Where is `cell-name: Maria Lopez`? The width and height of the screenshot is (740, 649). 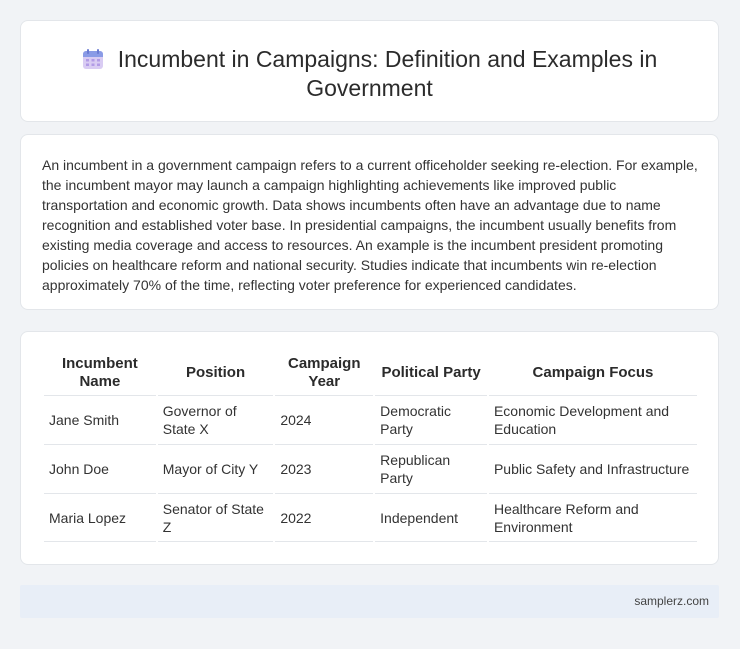 cell-name: Maria Lopez is located at coordinates (100, 517).